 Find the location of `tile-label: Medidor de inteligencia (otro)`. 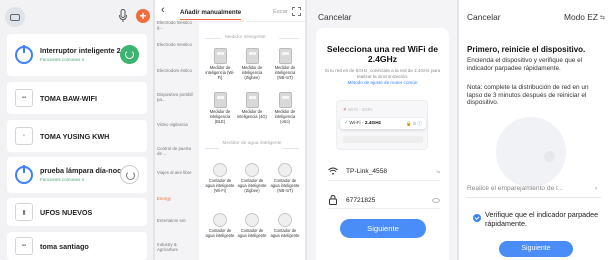

tile-label: Medidor de inteligencia (otro) is located at coordinates (285, 116).